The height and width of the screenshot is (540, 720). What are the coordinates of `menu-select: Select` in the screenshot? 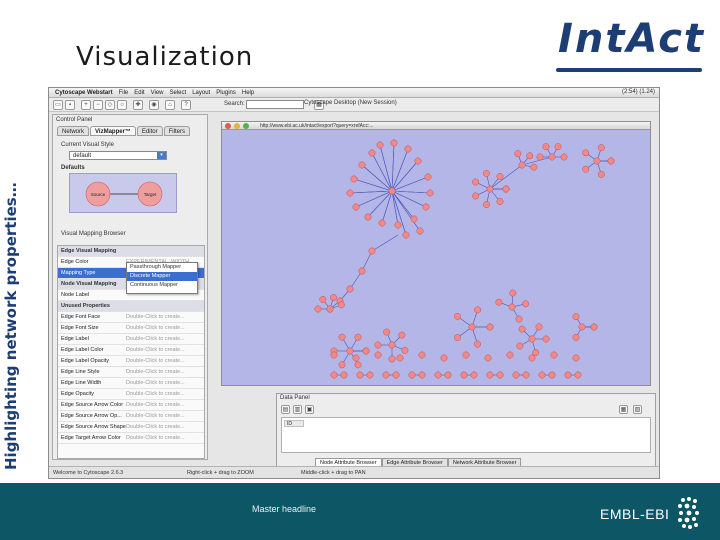 It's located at (178, 93).